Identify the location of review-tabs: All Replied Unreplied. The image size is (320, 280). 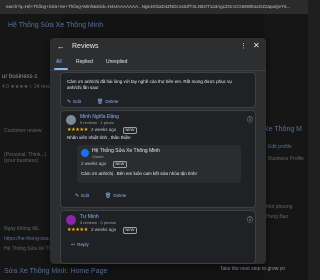
(158, 63).